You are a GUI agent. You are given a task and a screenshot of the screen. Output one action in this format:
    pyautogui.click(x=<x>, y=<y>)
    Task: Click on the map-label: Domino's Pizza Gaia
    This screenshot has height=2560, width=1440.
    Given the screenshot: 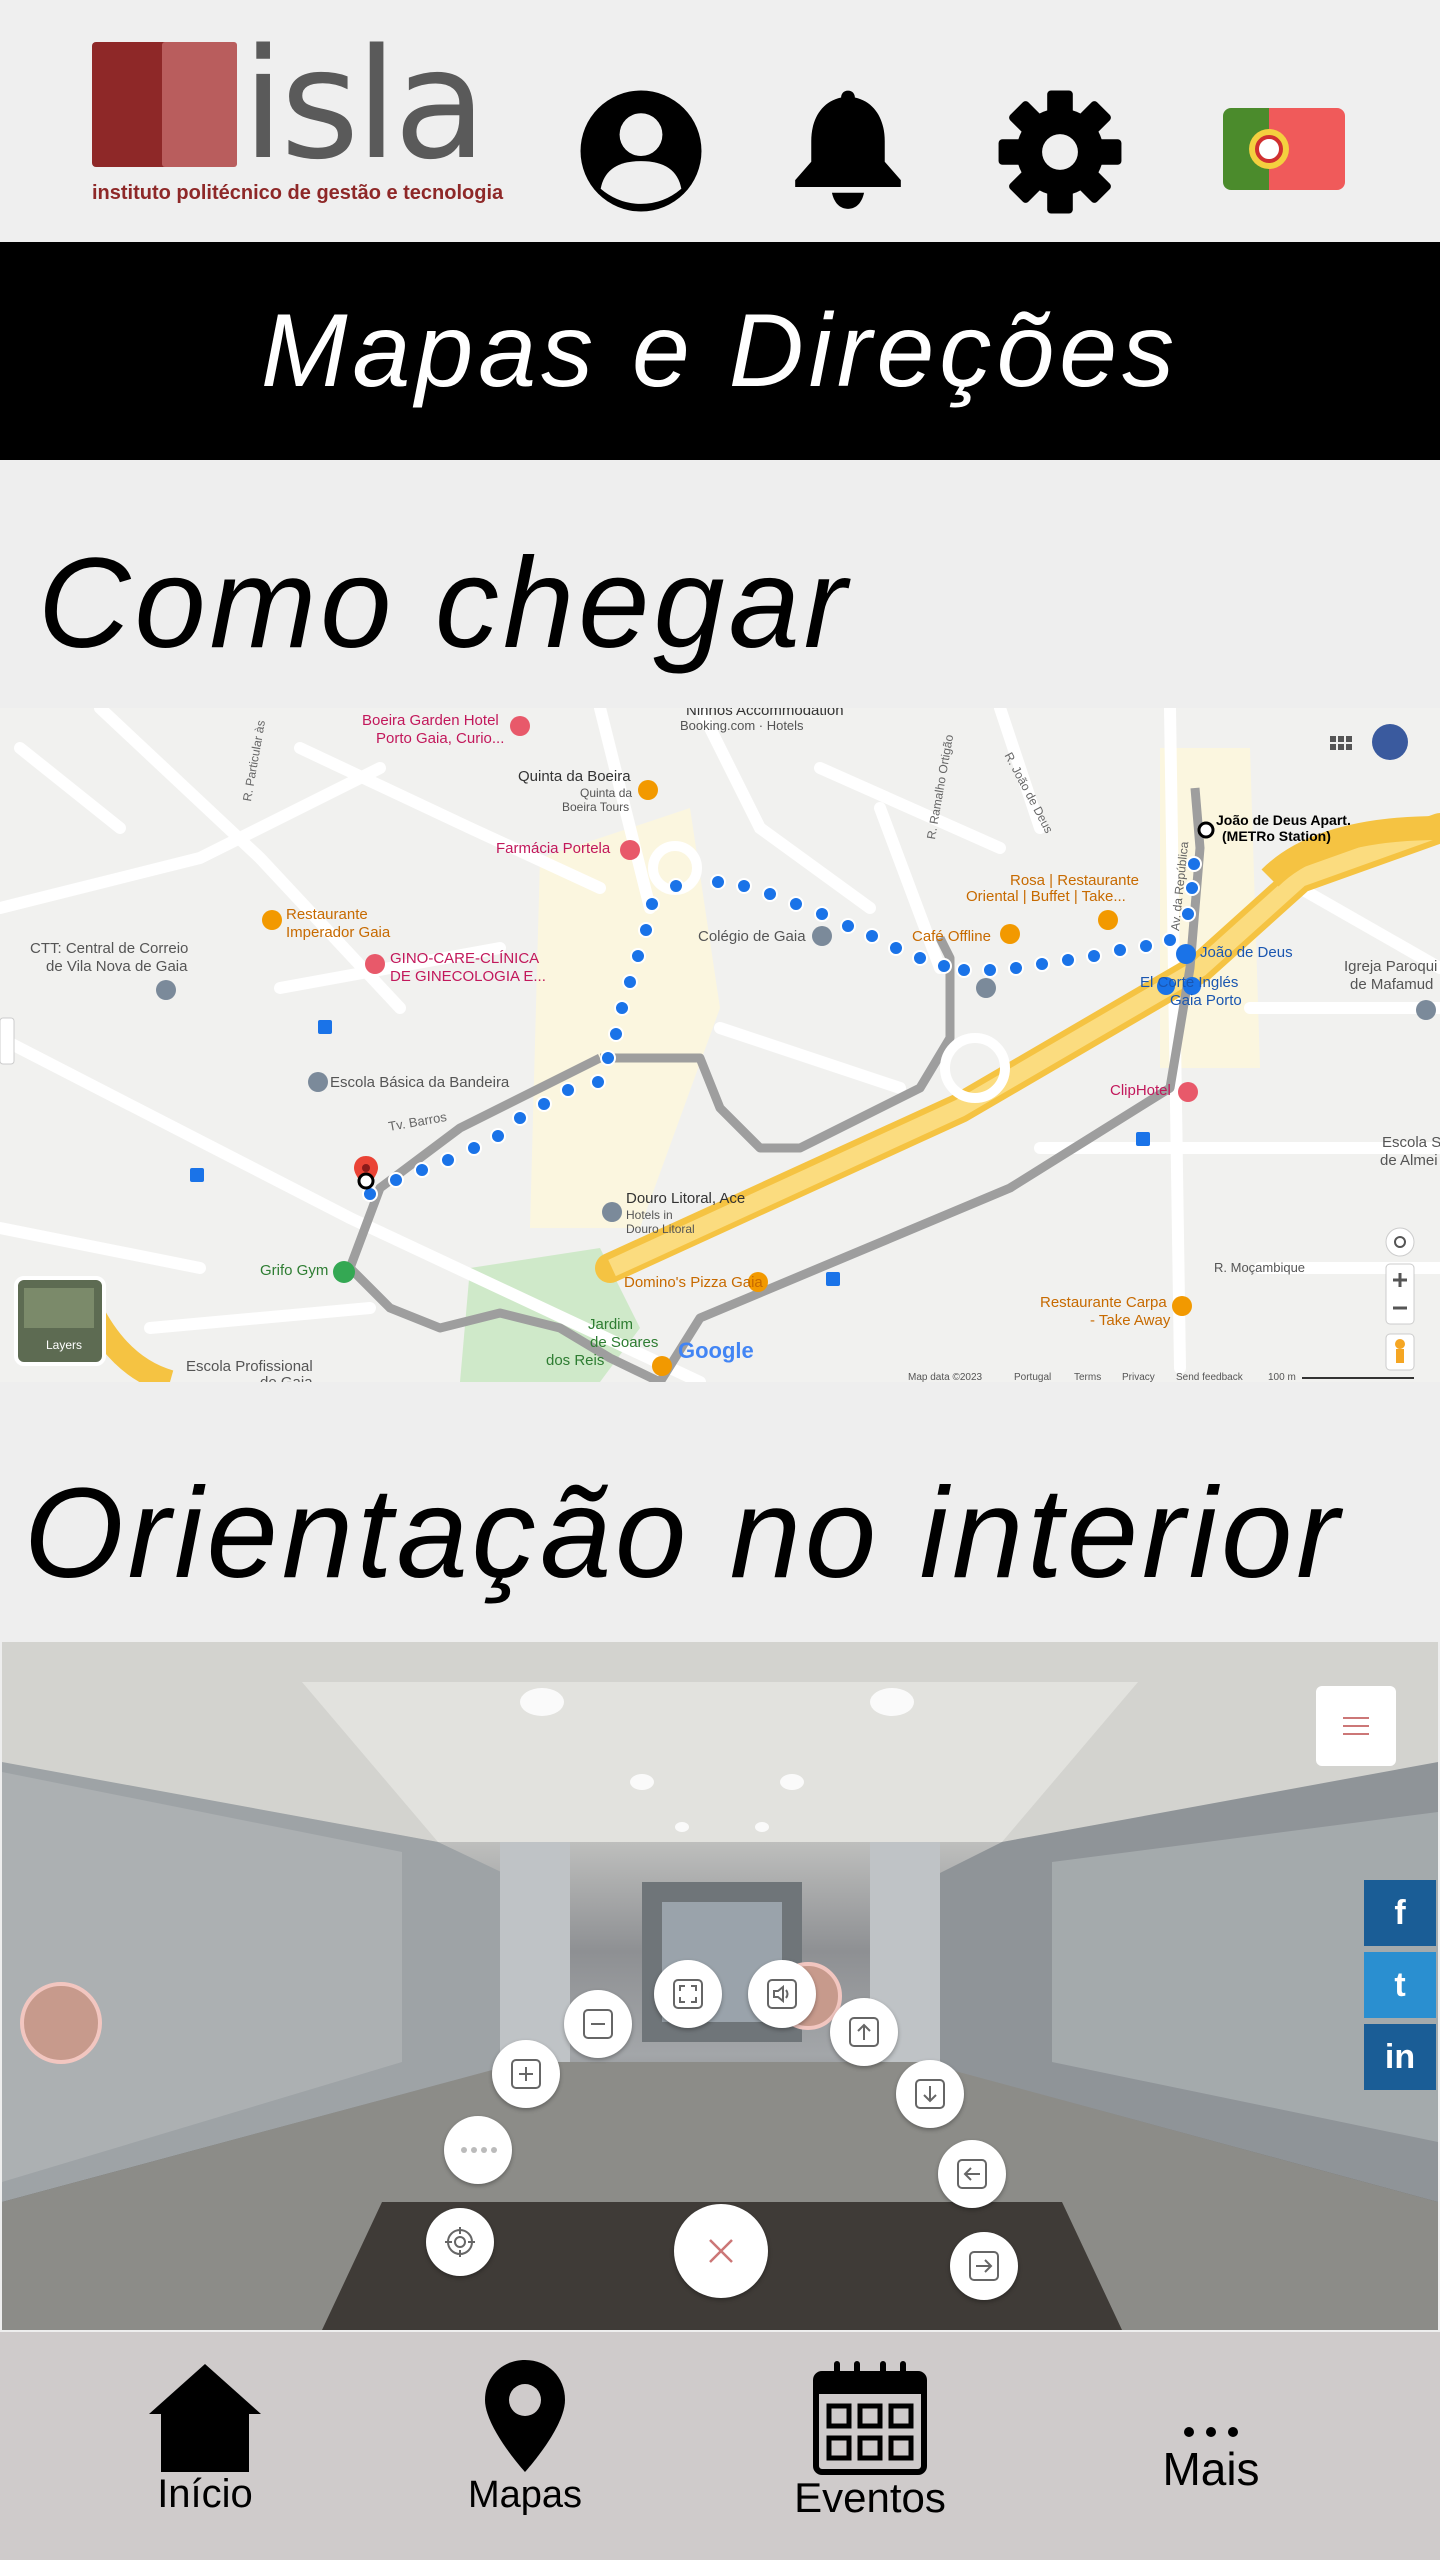 What is the action you would take?
    pyautogui.click(x=693, y=1282)
    